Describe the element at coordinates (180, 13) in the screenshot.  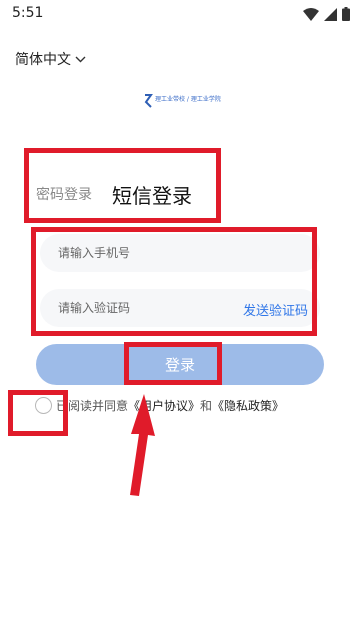
I see `status-bar: 5:51` at that location.